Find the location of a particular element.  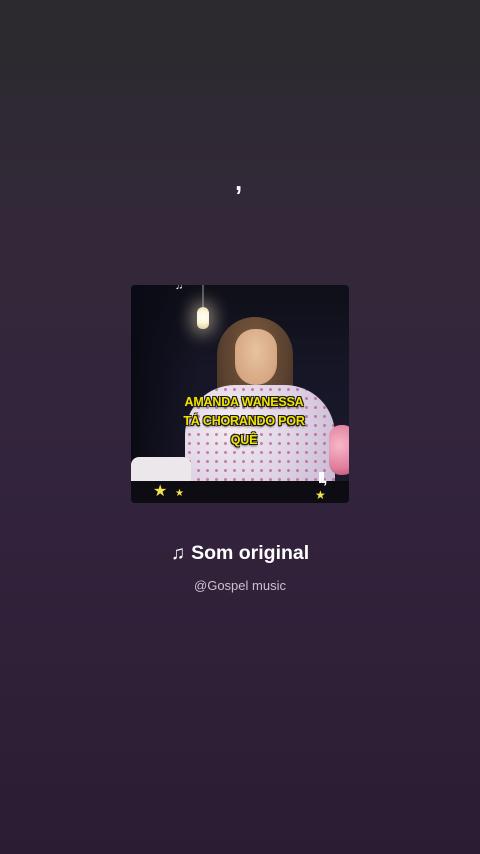

audio-author: @Gospel music is located at coordinates (240, 586).